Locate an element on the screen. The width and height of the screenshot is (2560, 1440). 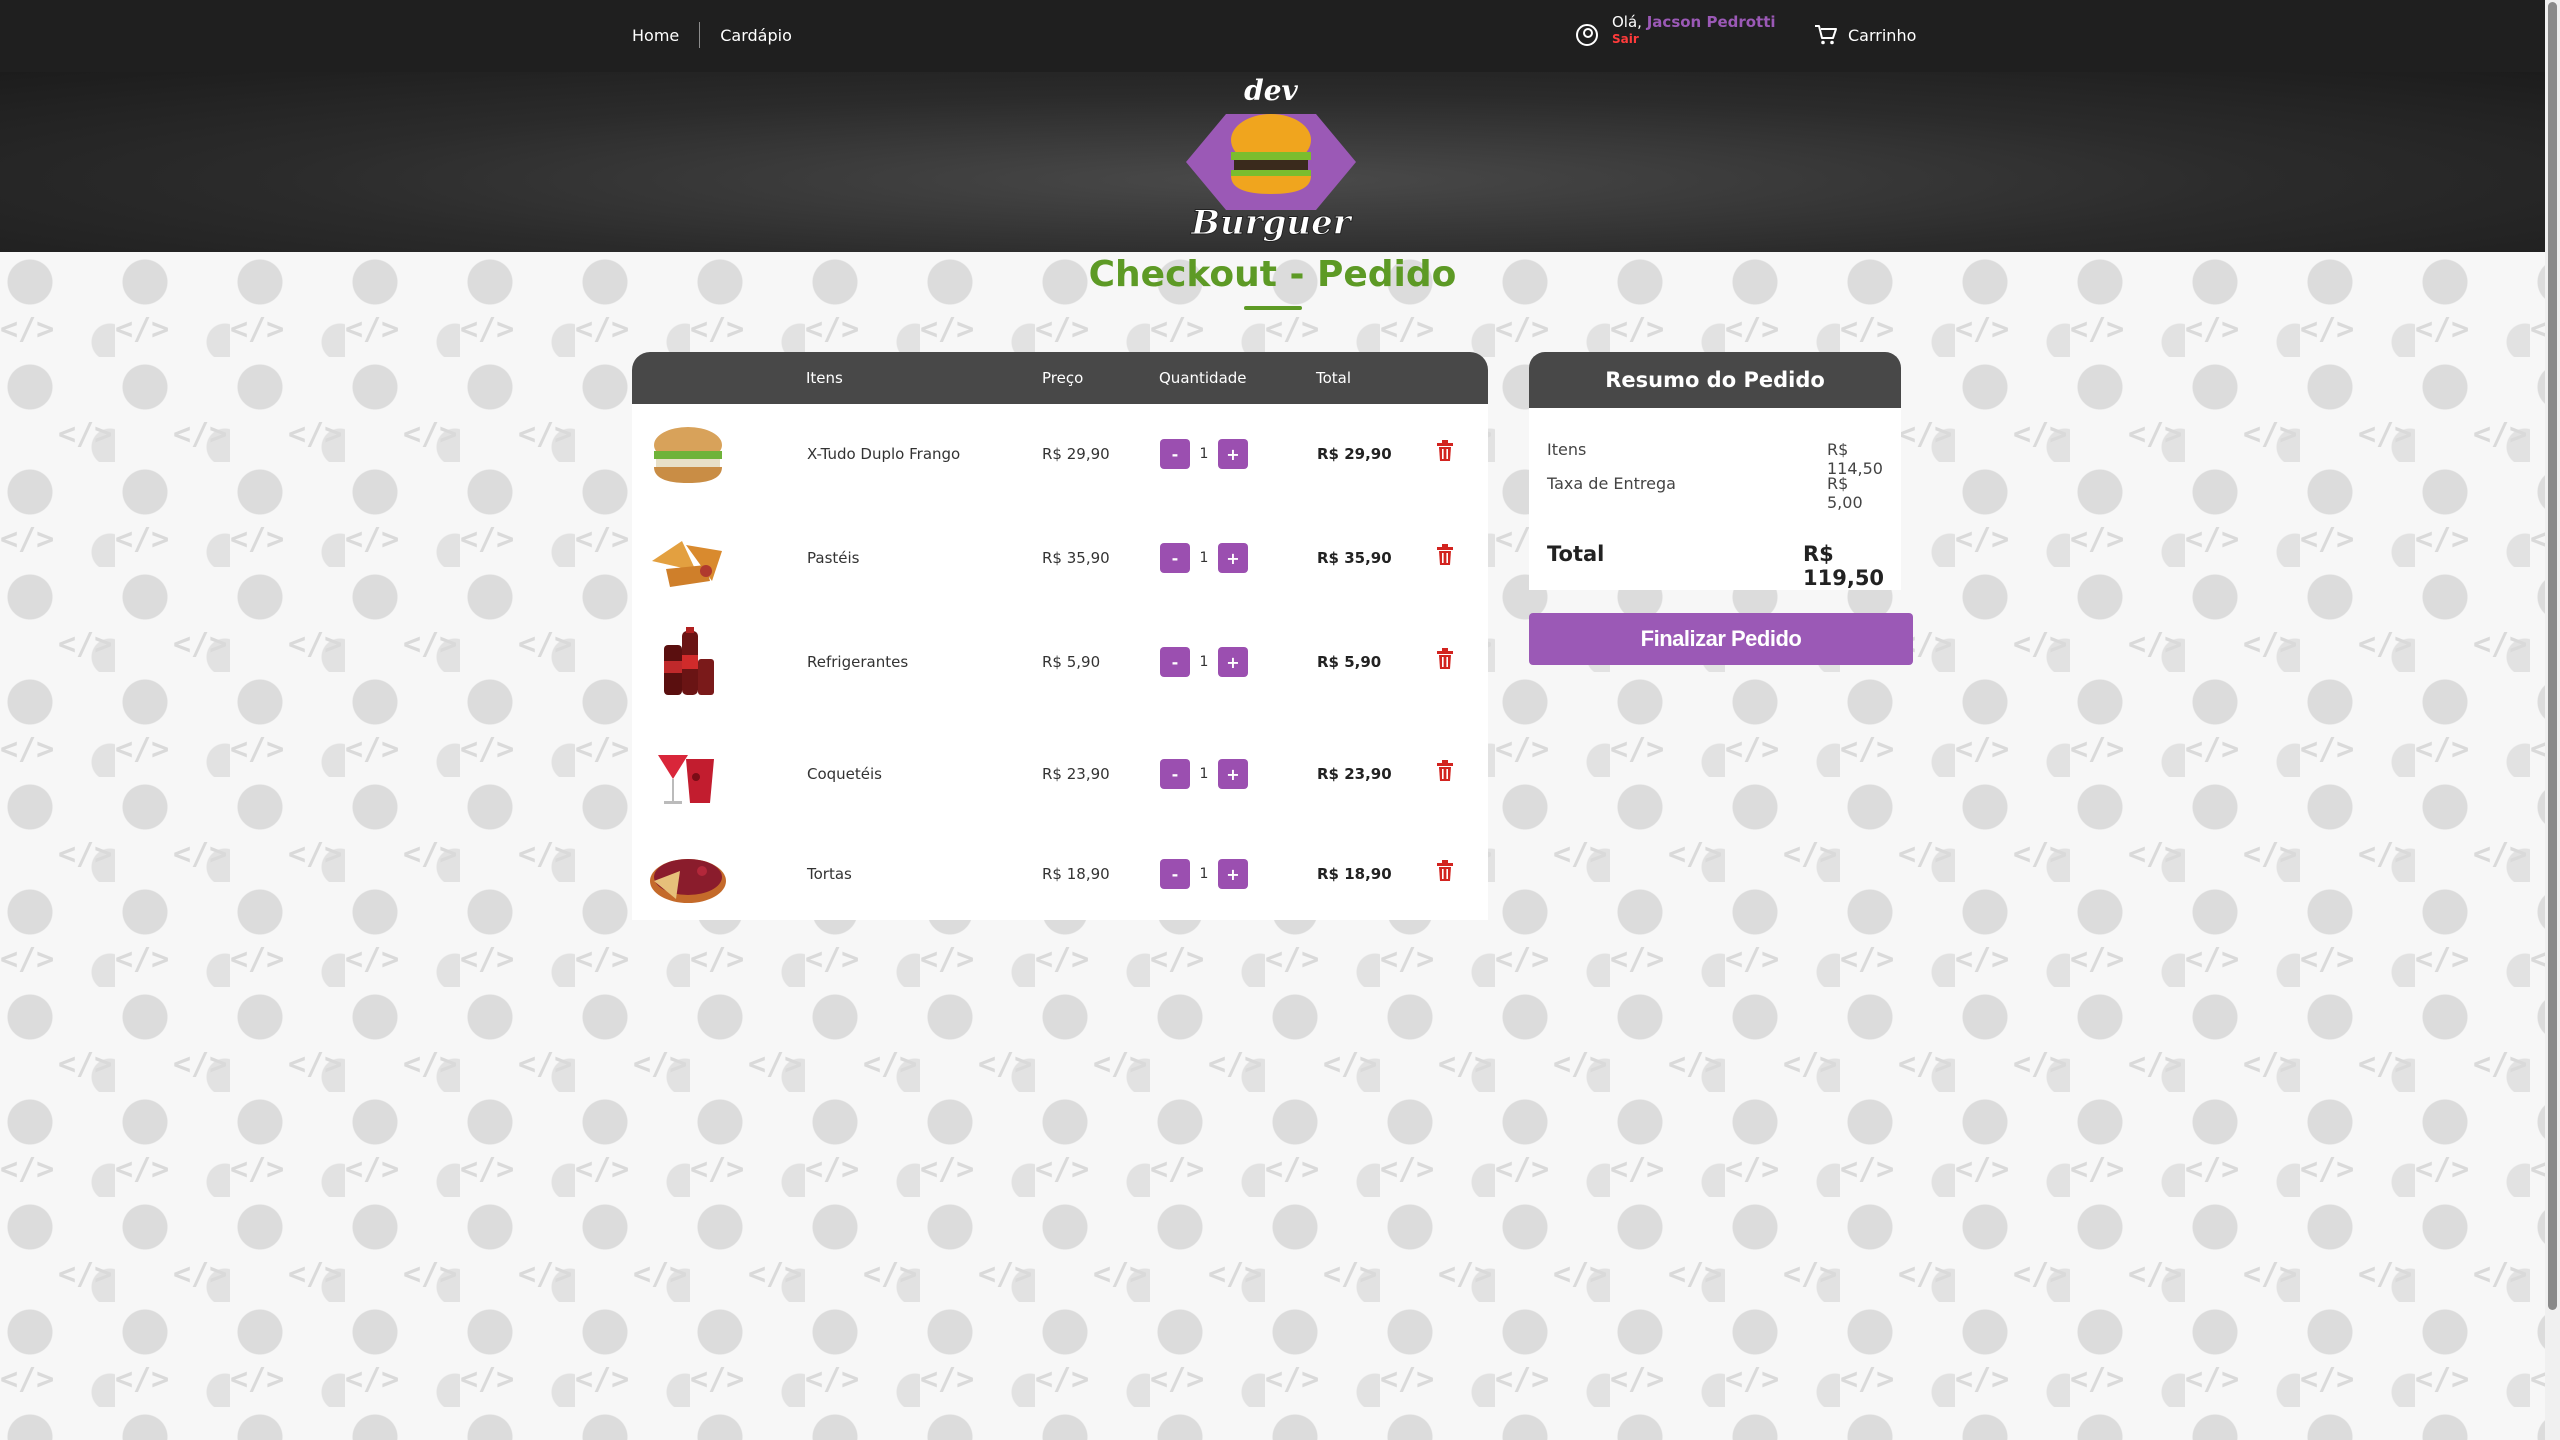
nav-link-menu: Cardápio is located at coordinates (756, 35).